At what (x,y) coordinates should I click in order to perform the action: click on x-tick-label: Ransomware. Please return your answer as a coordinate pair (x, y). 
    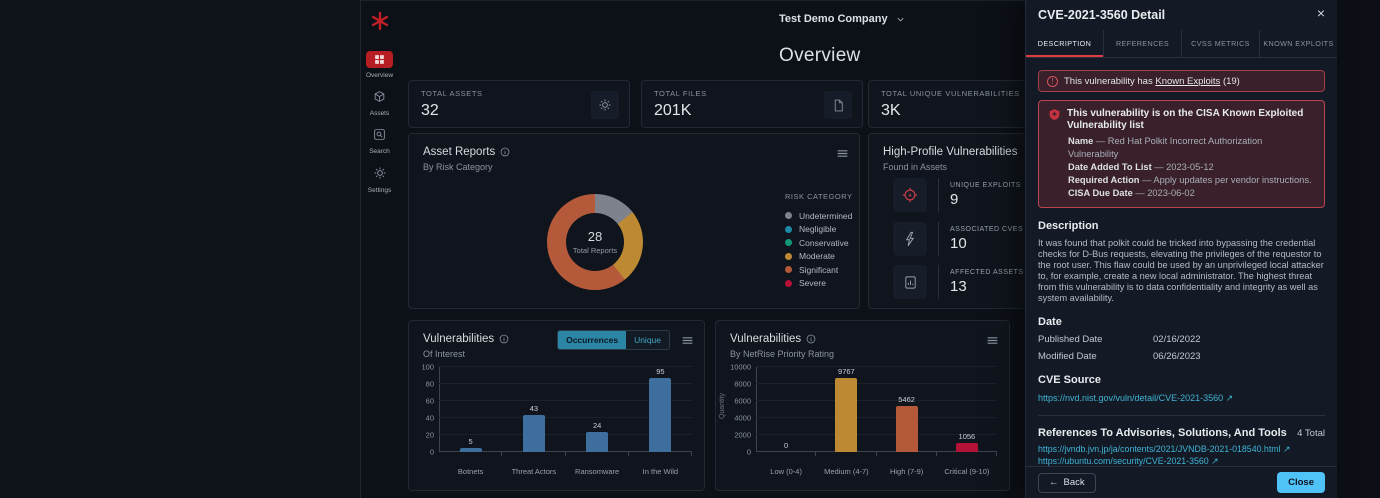
    Looking at the image, I should click on (597, 471).